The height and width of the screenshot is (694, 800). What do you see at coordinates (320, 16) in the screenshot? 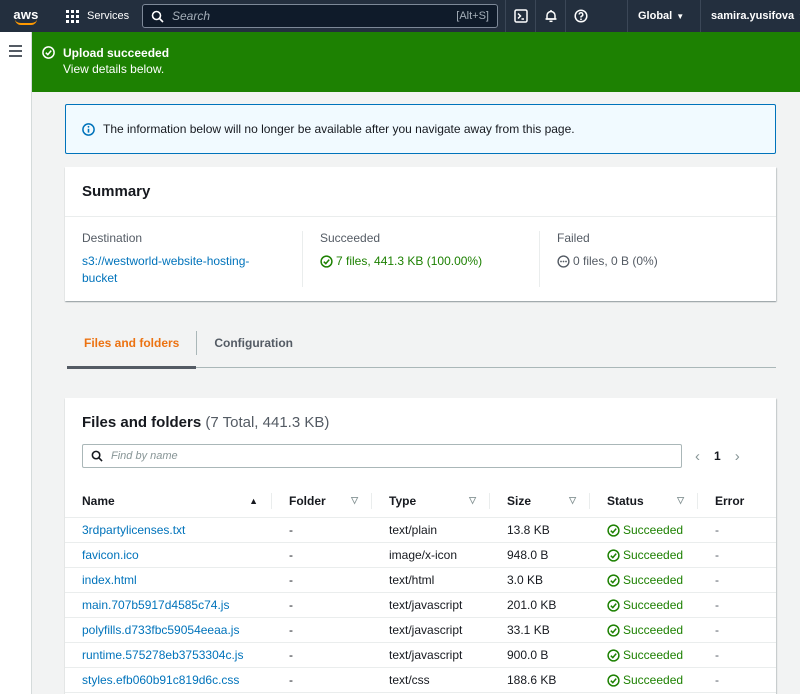
I see `global-search-input: Search [Alt+S]` at bounding box center [320, 16].